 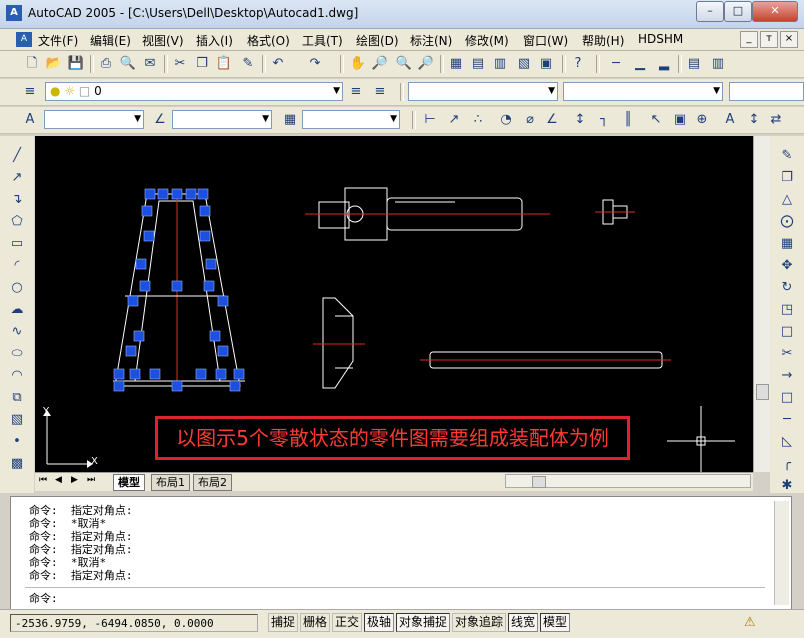 I want to click on hatch-icon: ▩, so click(x=17, y=464).